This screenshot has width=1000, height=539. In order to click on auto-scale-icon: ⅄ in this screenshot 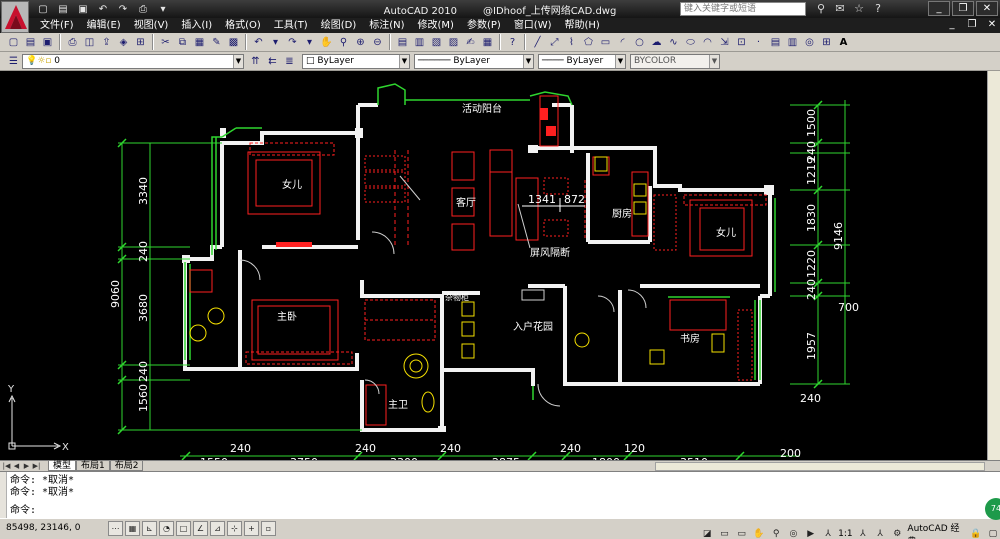, I will do `click(880, 533)`.